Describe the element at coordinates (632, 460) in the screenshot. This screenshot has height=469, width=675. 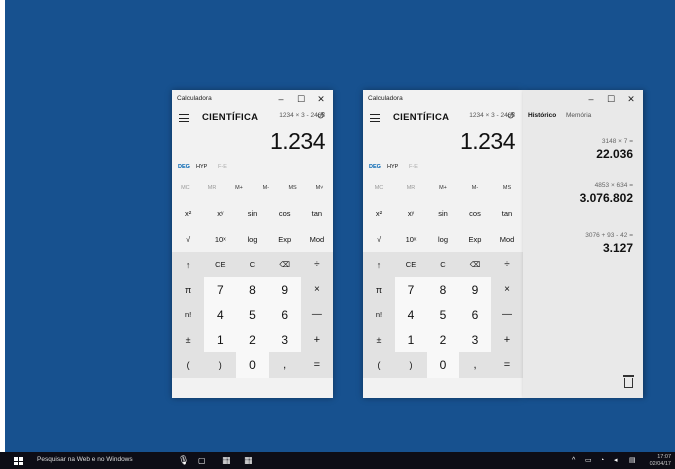
I see `notification-icon: ▤` at that location.